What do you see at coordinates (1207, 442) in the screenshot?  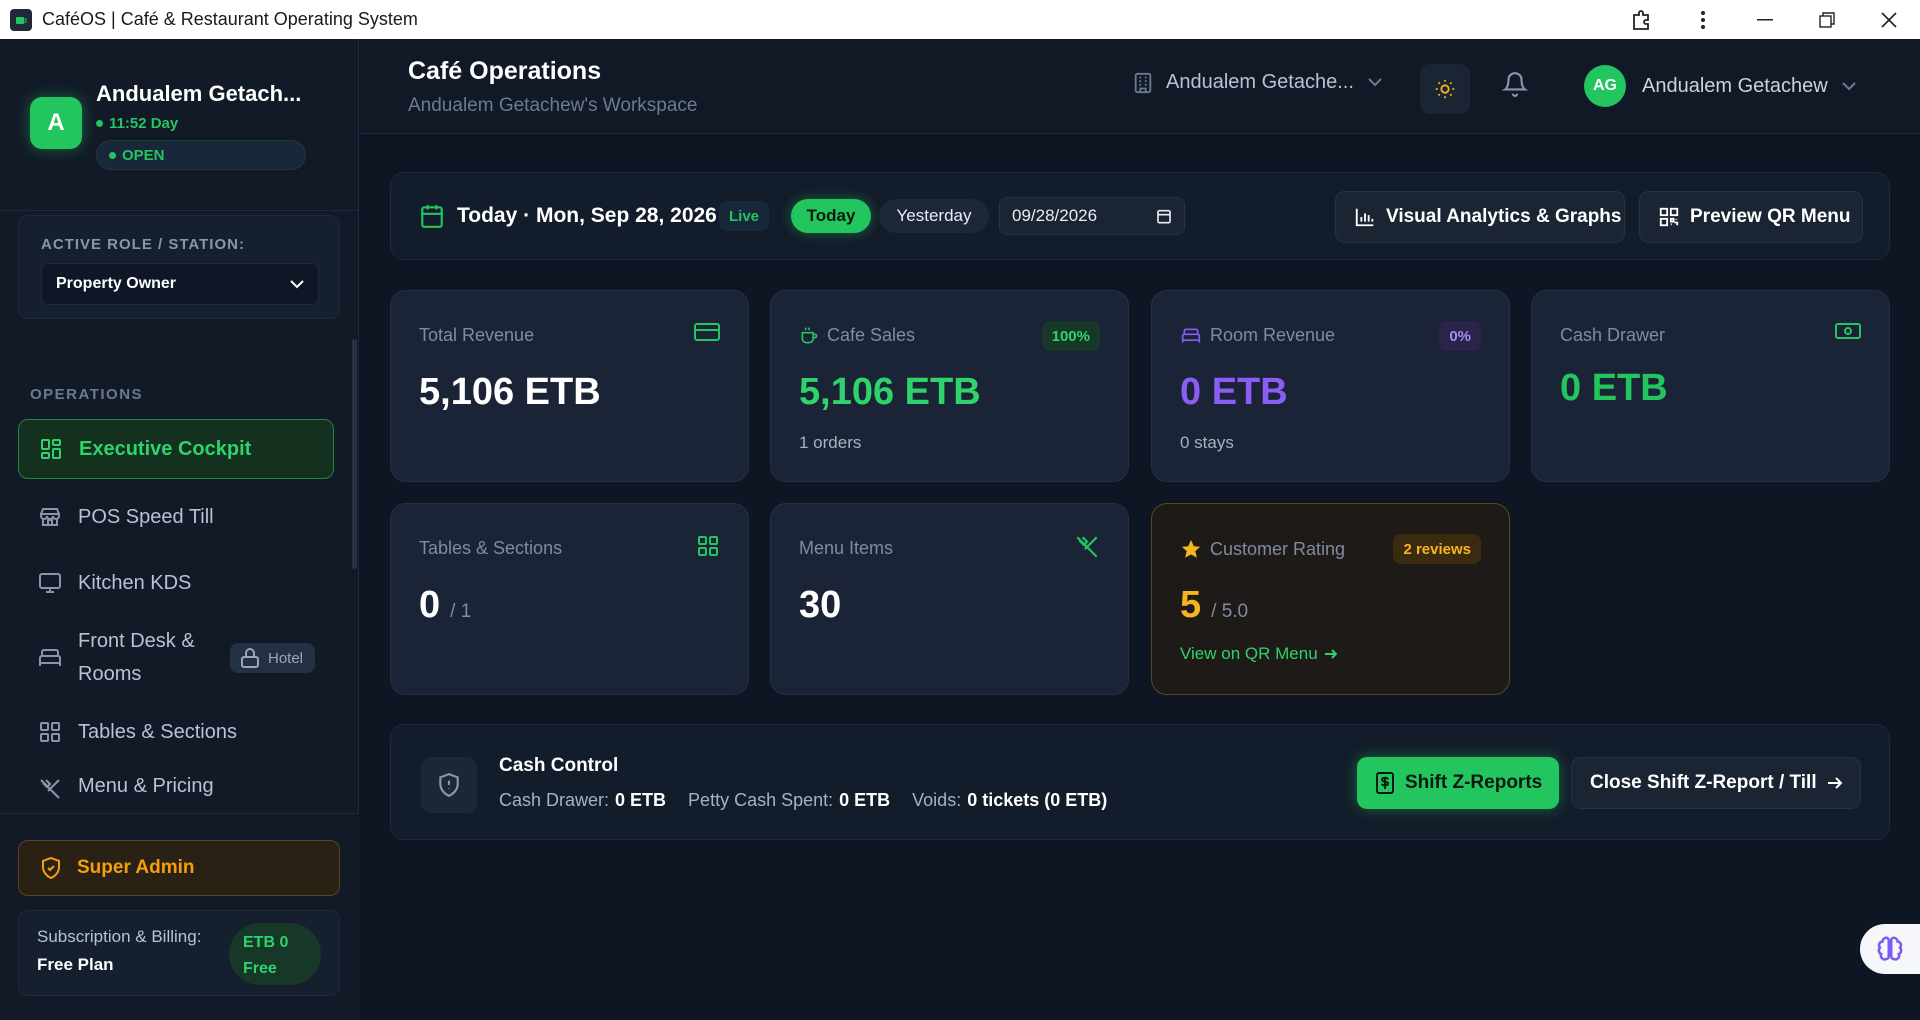 I see `card-subtext: 0 stays` at bounding box center [1207, 442].